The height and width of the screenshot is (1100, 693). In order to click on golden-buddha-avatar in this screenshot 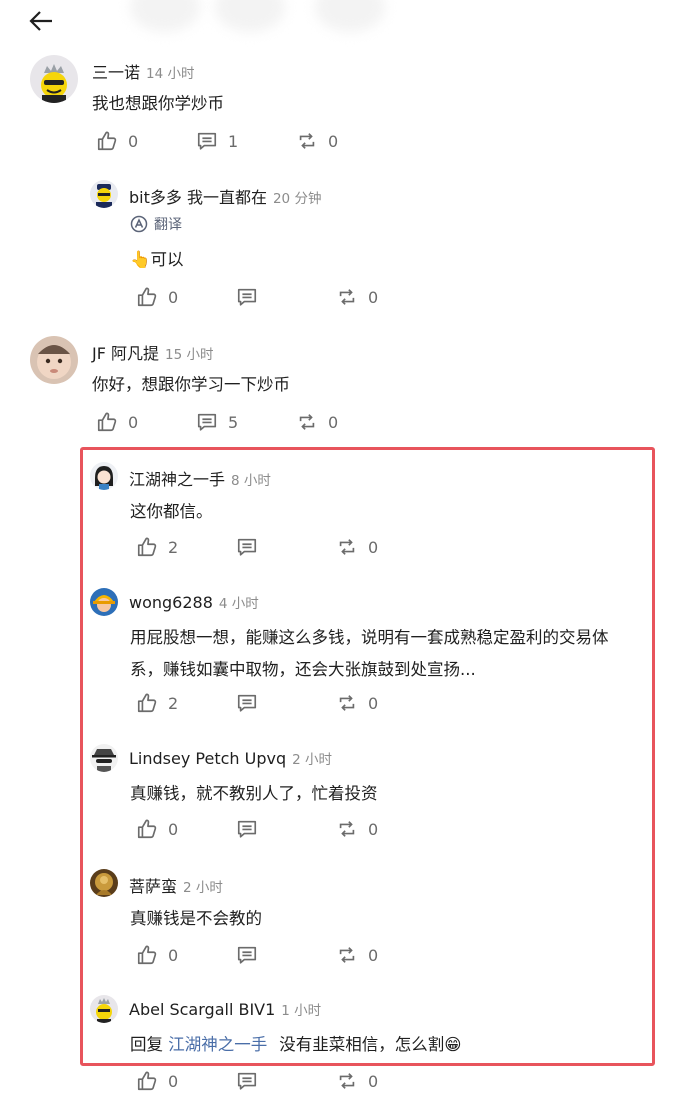, I will do `click(104, 883)`.